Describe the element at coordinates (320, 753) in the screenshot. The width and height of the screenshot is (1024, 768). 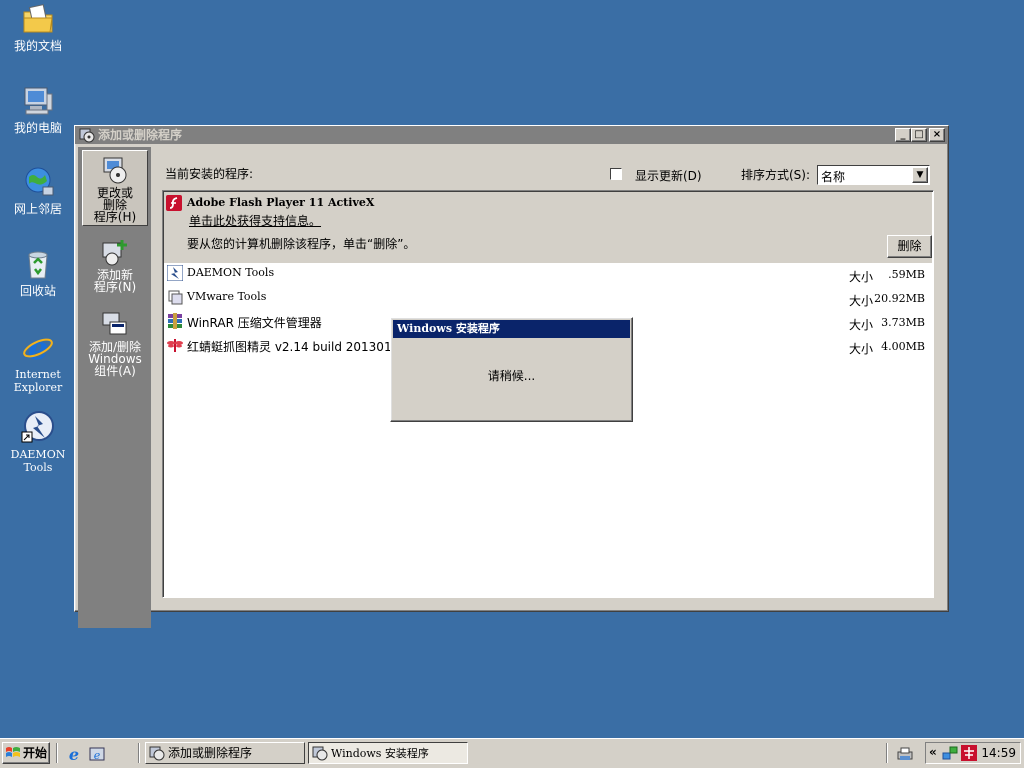
I see `windows-installer-icon` at that location.